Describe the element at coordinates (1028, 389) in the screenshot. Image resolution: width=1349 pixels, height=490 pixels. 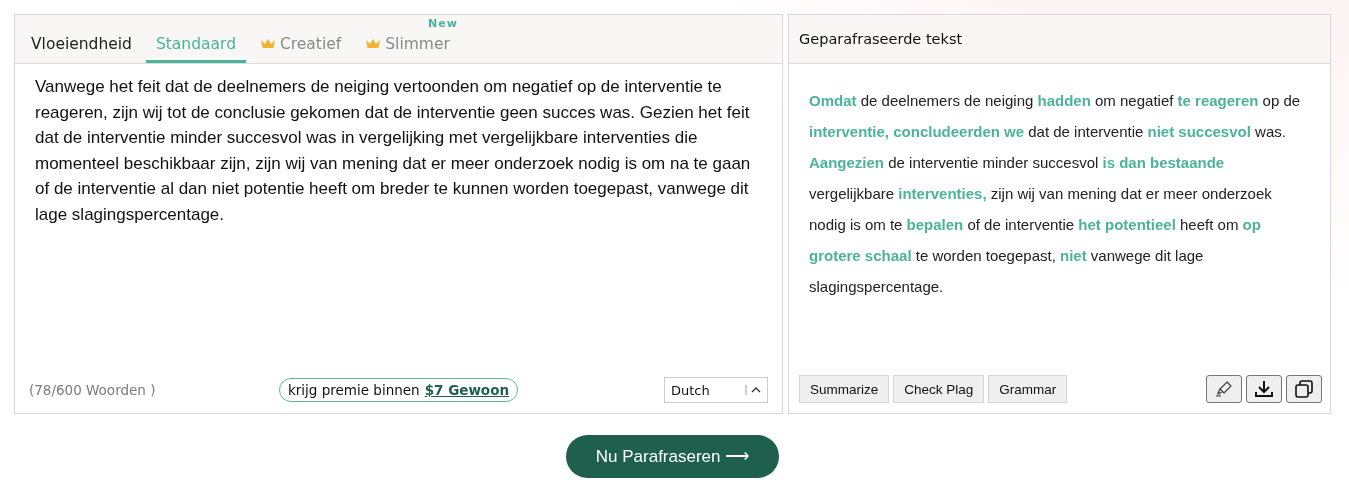
I see `action-button: Grammar` at that location.